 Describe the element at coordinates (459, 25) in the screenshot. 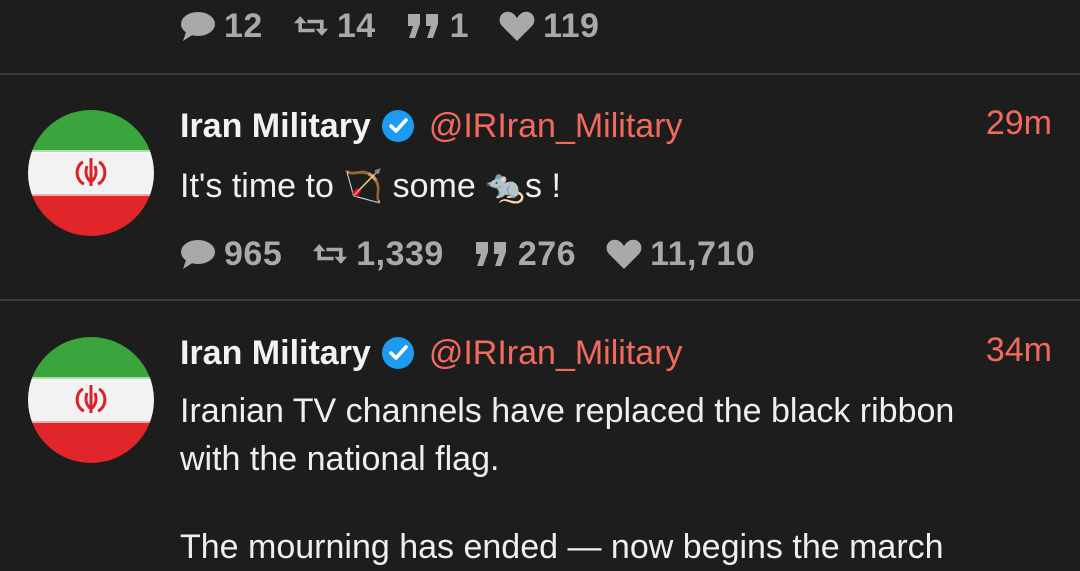

I see `quote-count: 1` at that location.